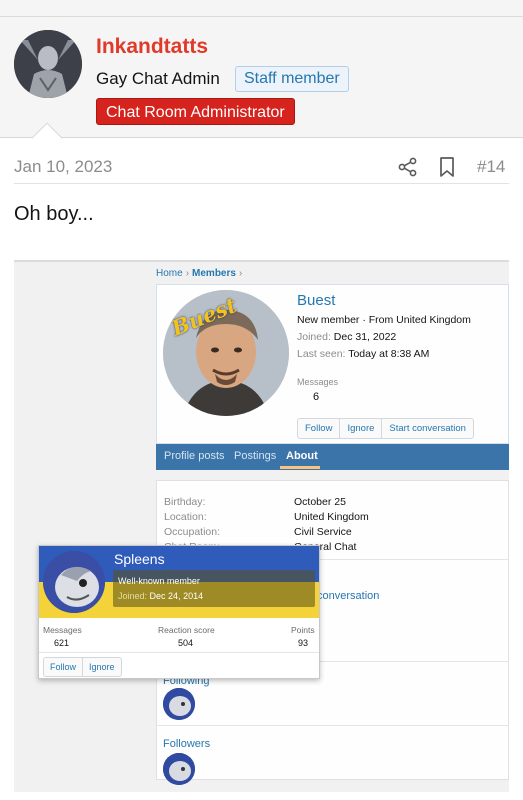 The image size is (523, 800). Describe the element at coordinates (195, 111) in the screenshot. I see `user-banner: Chat Room Administrator` at that location.